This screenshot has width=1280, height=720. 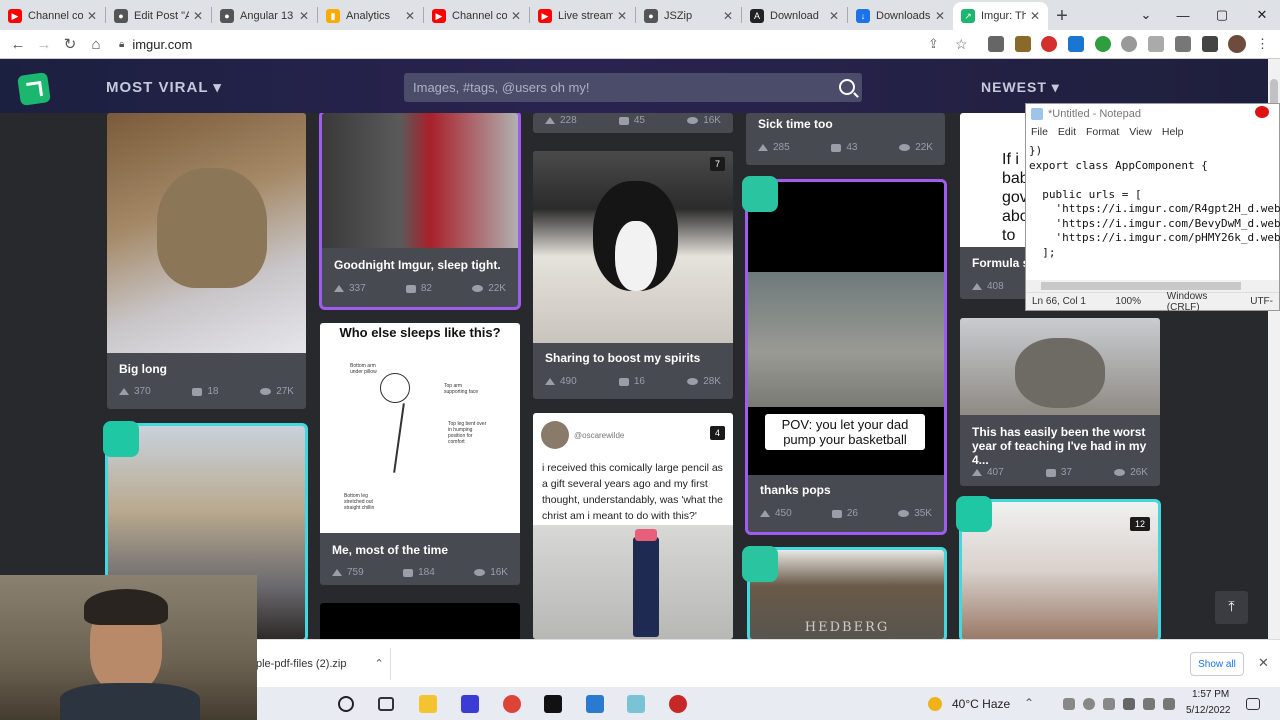 What do you see at coordinates (1183, 44) in the screenshot?
I see `puzzle-icon` at bounding box center [1183, 44].